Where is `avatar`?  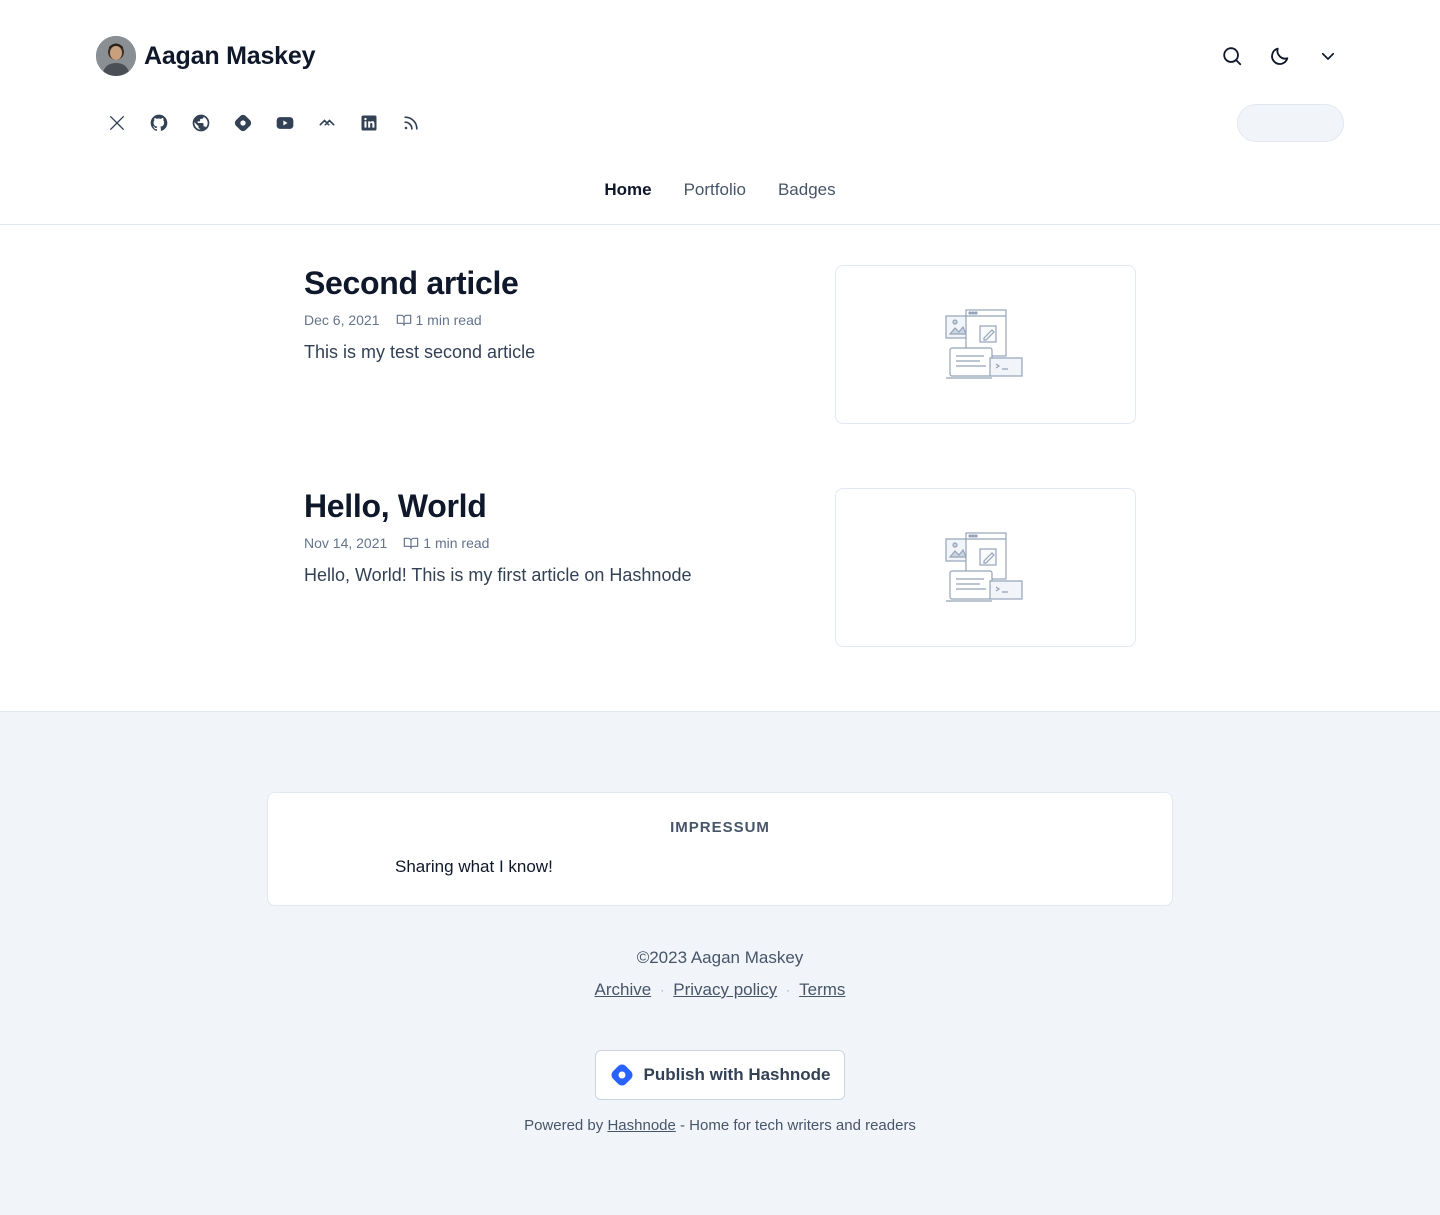
avatar is located at coordinates (116, 56).